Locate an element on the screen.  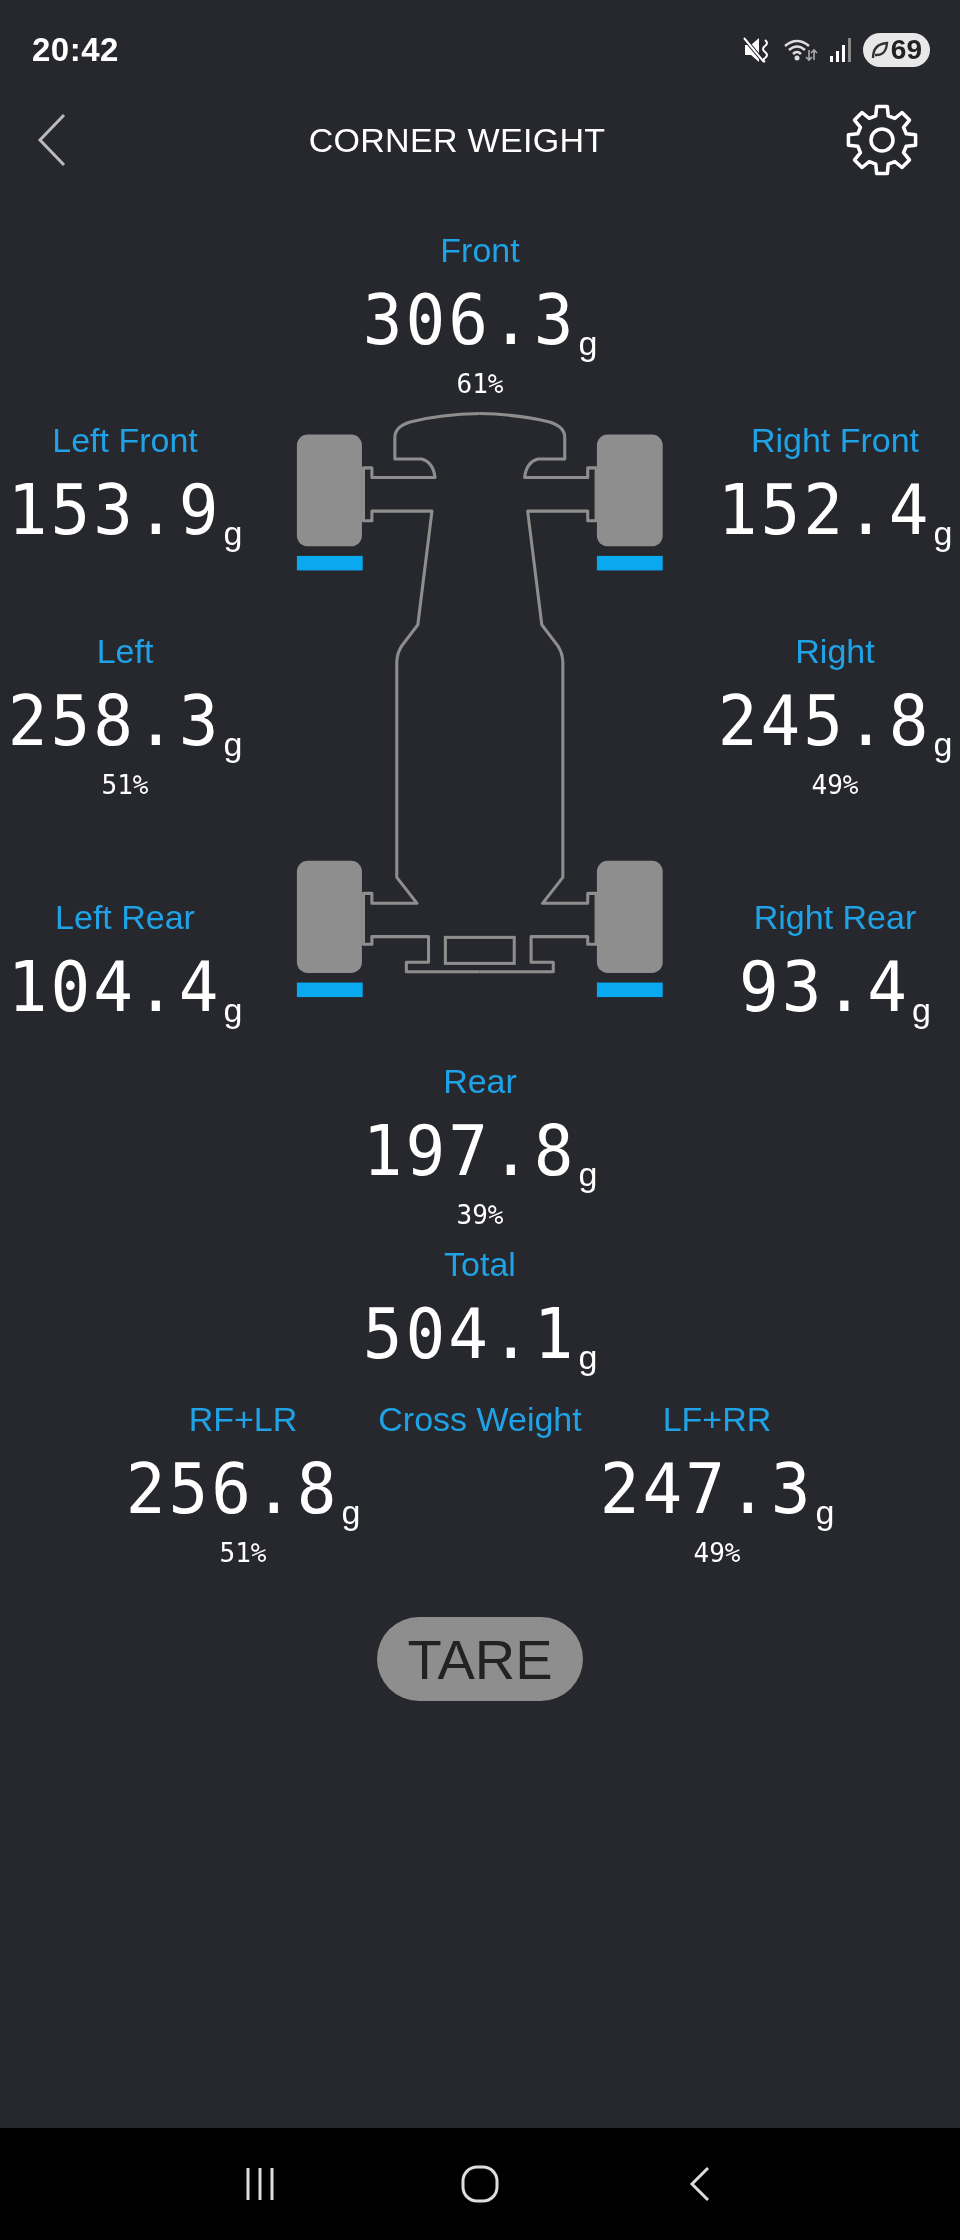
weight-value: 306.3 is located at coordinates (469, 321).